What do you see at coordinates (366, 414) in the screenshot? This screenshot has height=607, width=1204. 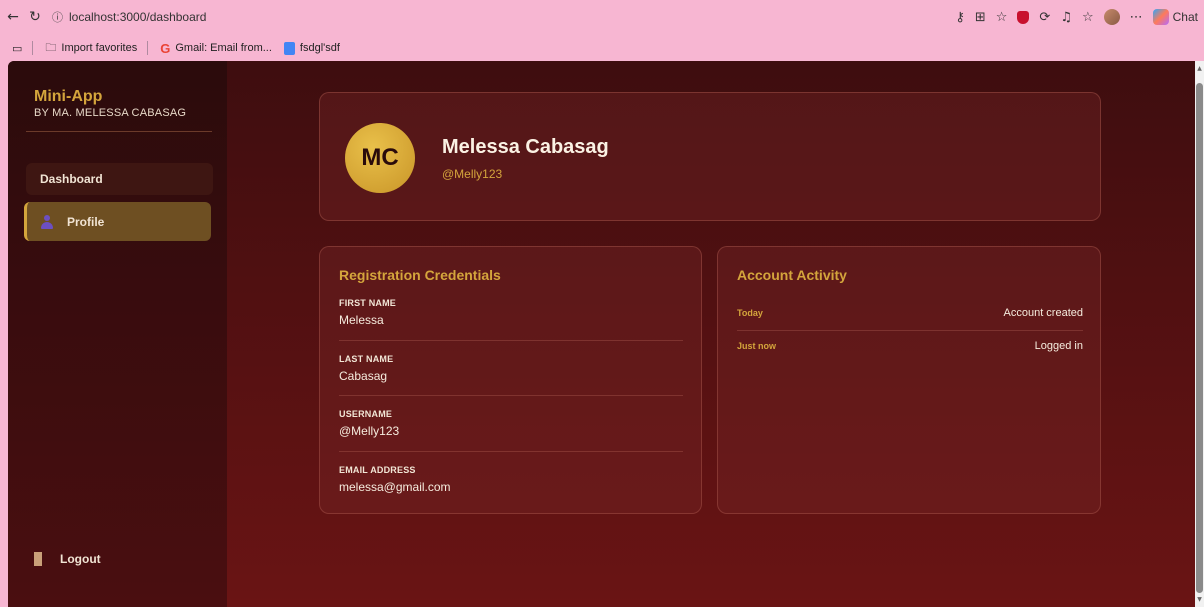 I see `field-label: USERNAME` at bounding box center [366, 414].